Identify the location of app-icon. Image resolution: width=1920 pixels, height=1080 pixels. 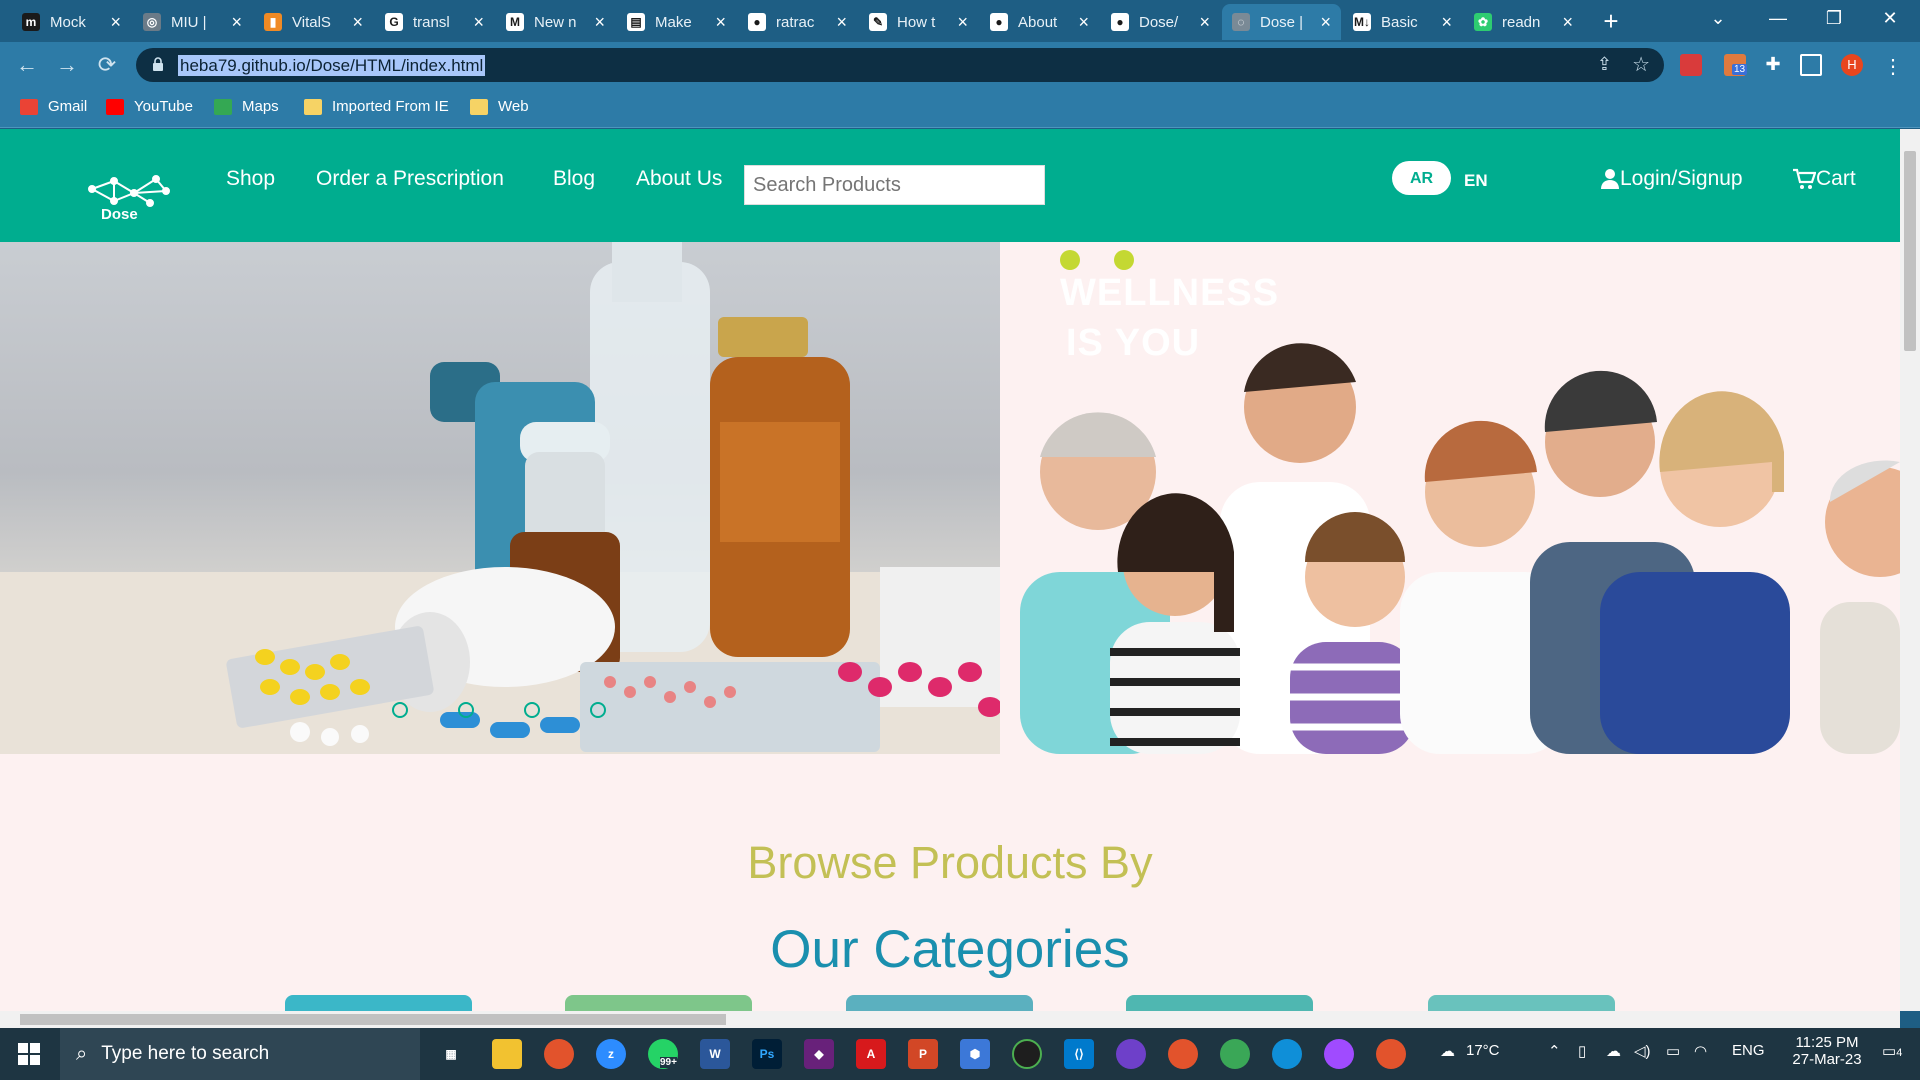
(1027, 1054).